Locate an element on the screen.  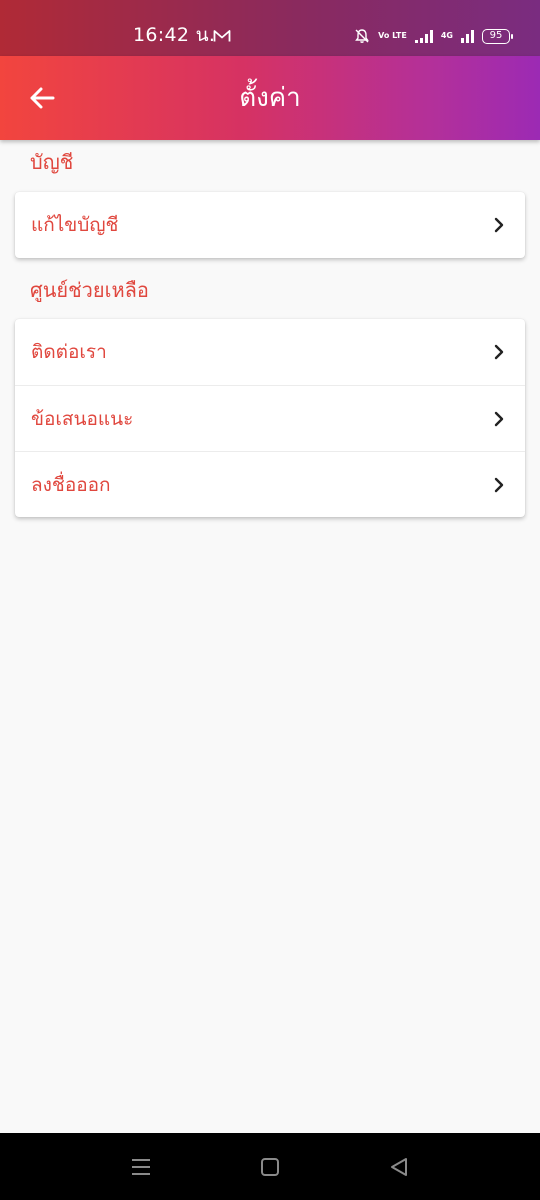
status-indicators: Vo LTE 4G 95 is located at coordinates (433, 36).